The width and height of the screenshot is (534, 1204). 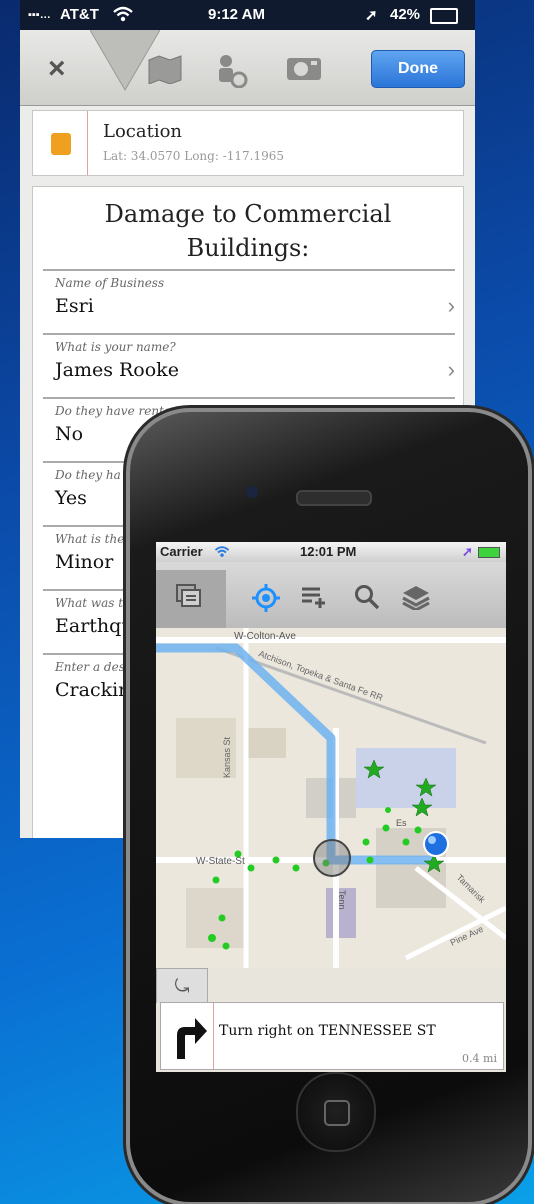 What do you see at coordinates (342, 900) in the screenshot?
I see `label-tenn: Tenn` at bounding box center [342, 900].